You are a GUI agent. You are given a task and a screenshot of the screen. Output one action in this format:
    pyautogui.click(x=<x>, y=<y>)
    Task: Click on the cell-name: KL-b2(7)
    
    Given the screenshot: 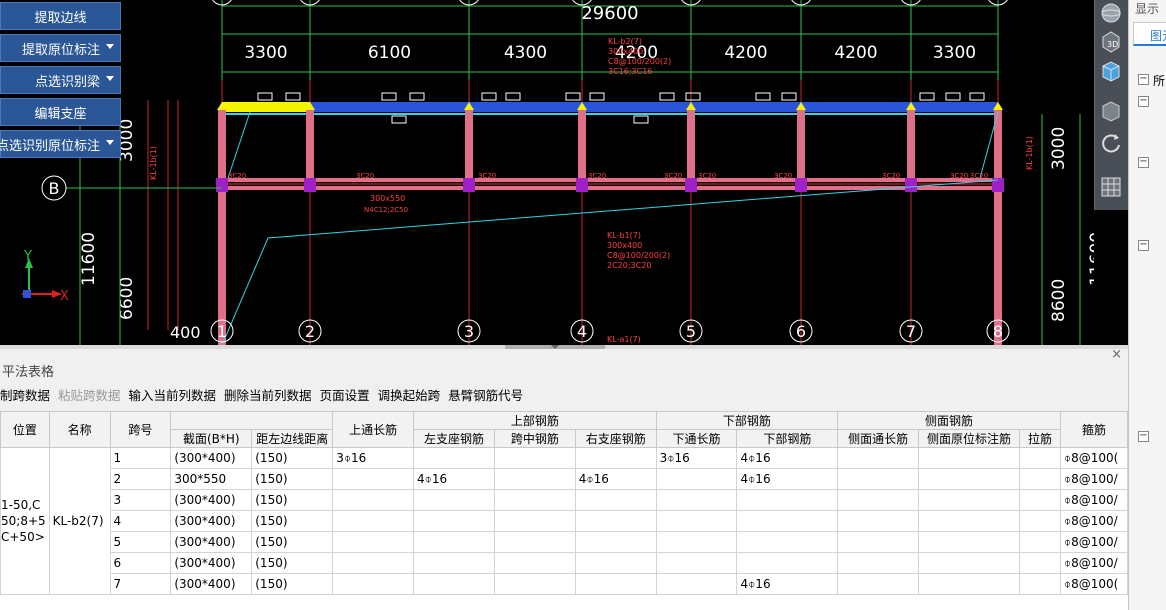 What is the action you would take?
    pyautogui.click(x=79, y=521)
    